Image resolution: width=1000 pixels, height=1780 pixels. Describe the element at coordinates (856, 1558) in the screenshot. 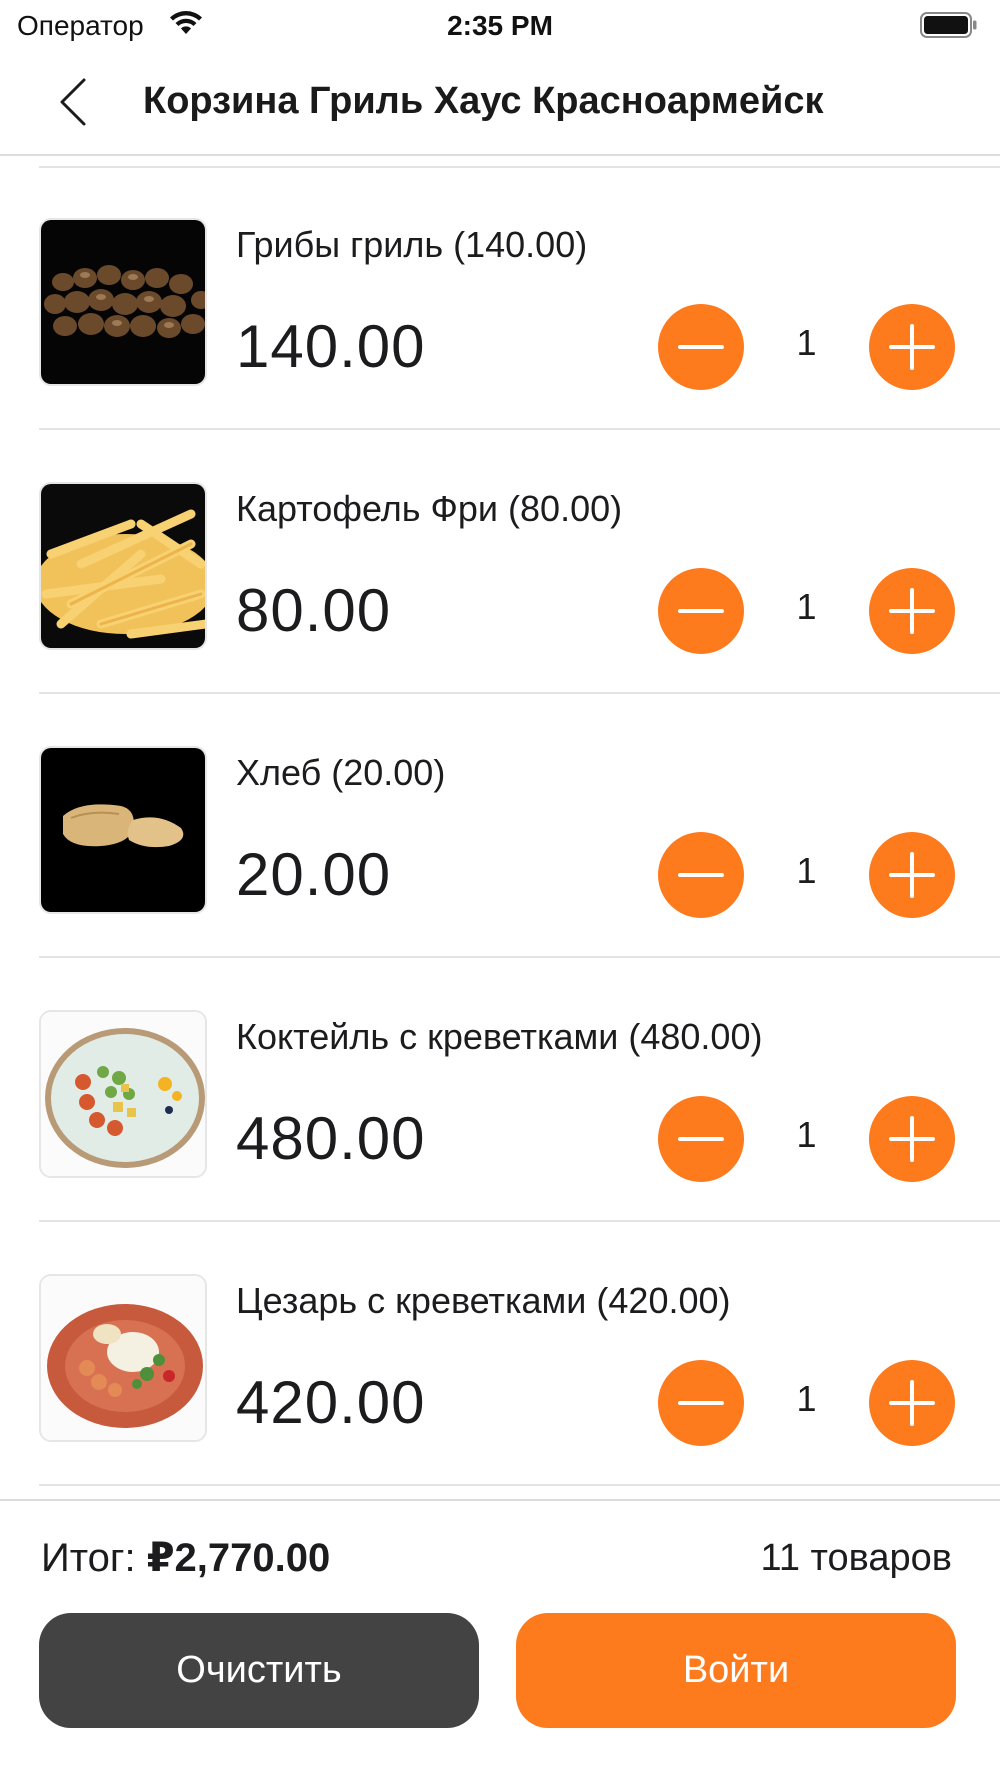

I see `items-count: 11 товаров` at that location.